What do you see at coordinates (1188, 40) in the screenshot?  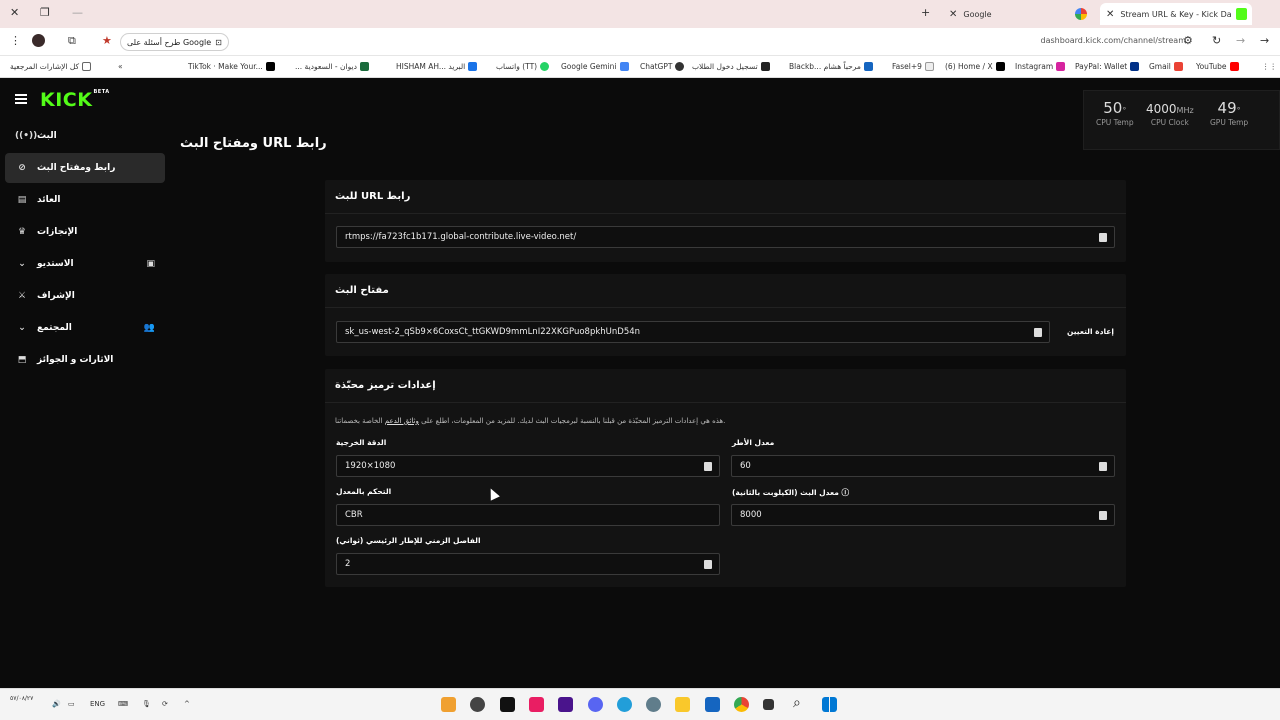 I see `site-settings-icon: ⚙` at bounding box center [1188, 40].